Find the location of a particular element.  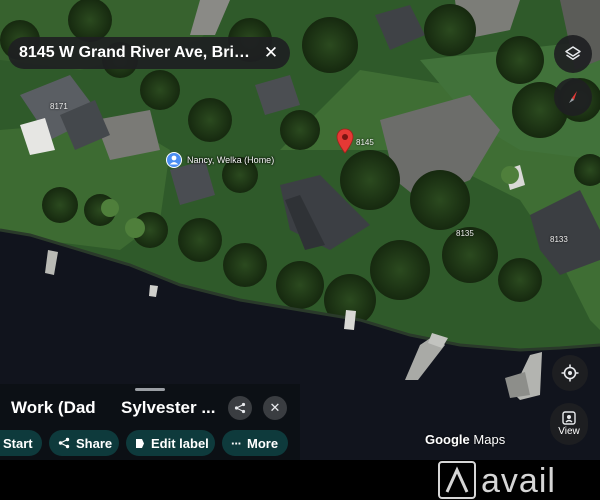

saved-place-work: Work (Dad is located at coordinates (53, 408).